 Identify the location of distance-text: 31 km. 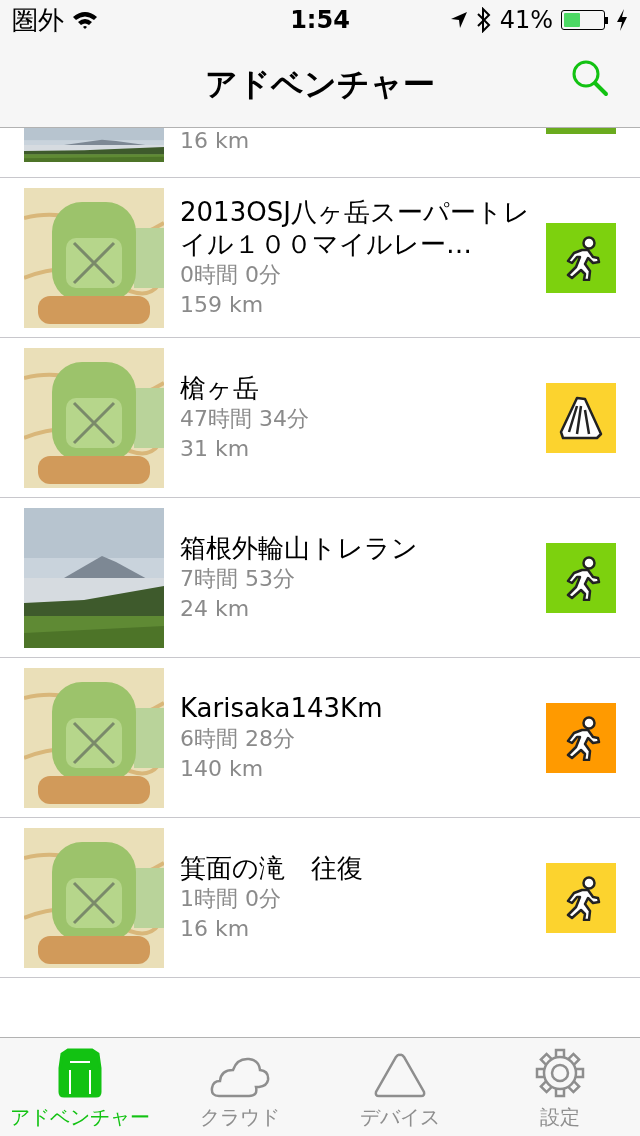
(215, 448).